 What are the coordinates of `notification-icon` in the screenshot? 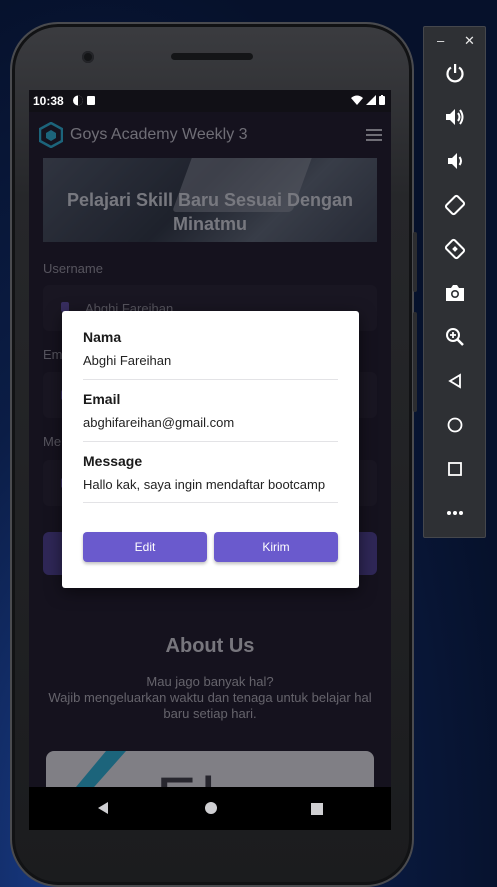 It's located at (85, 102).